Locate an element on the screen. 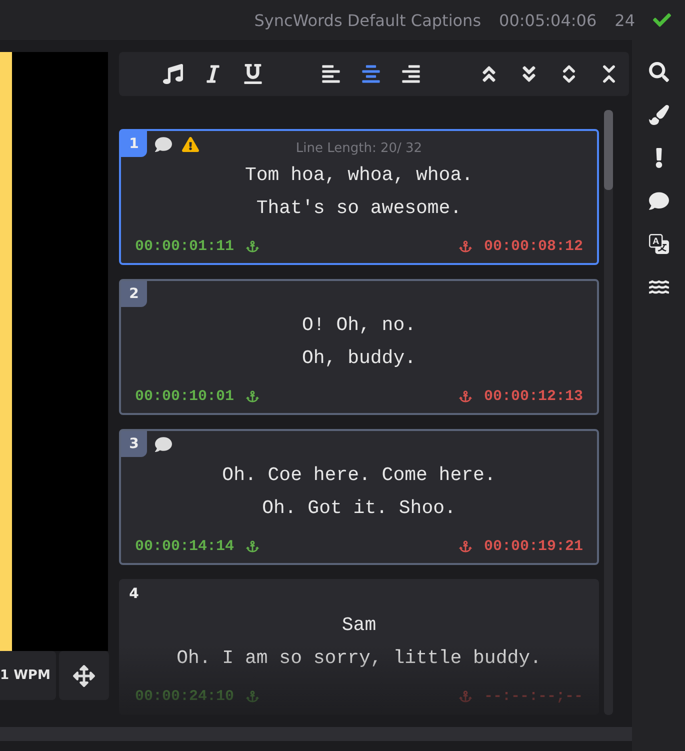 Image resolution: width=685 pixels, height=751 pixels. start-timecode: 00:00:14:14 is located at coordinates (184, 546).